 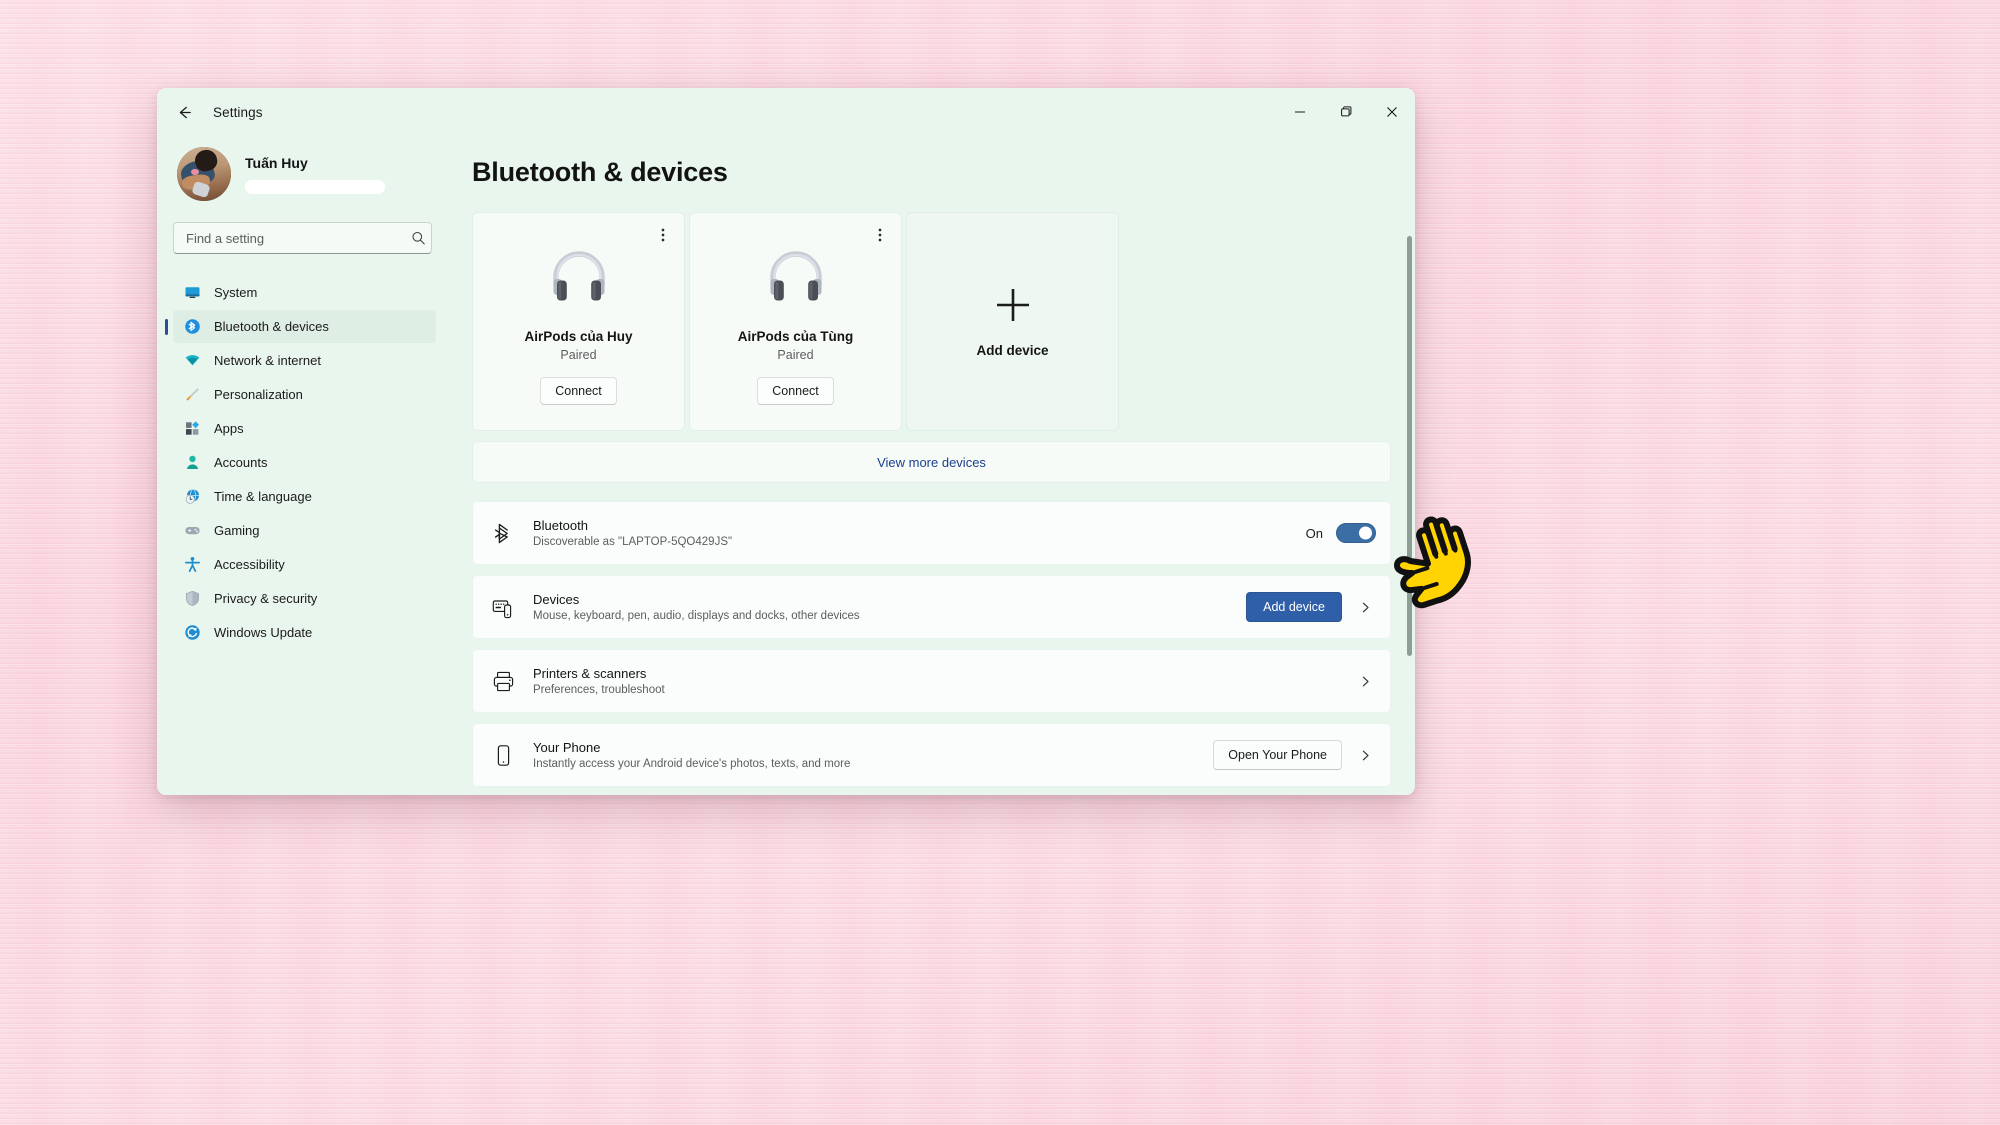 I want to click on sidebar-item-accounts: Accounts, so click(x=304, y=462).